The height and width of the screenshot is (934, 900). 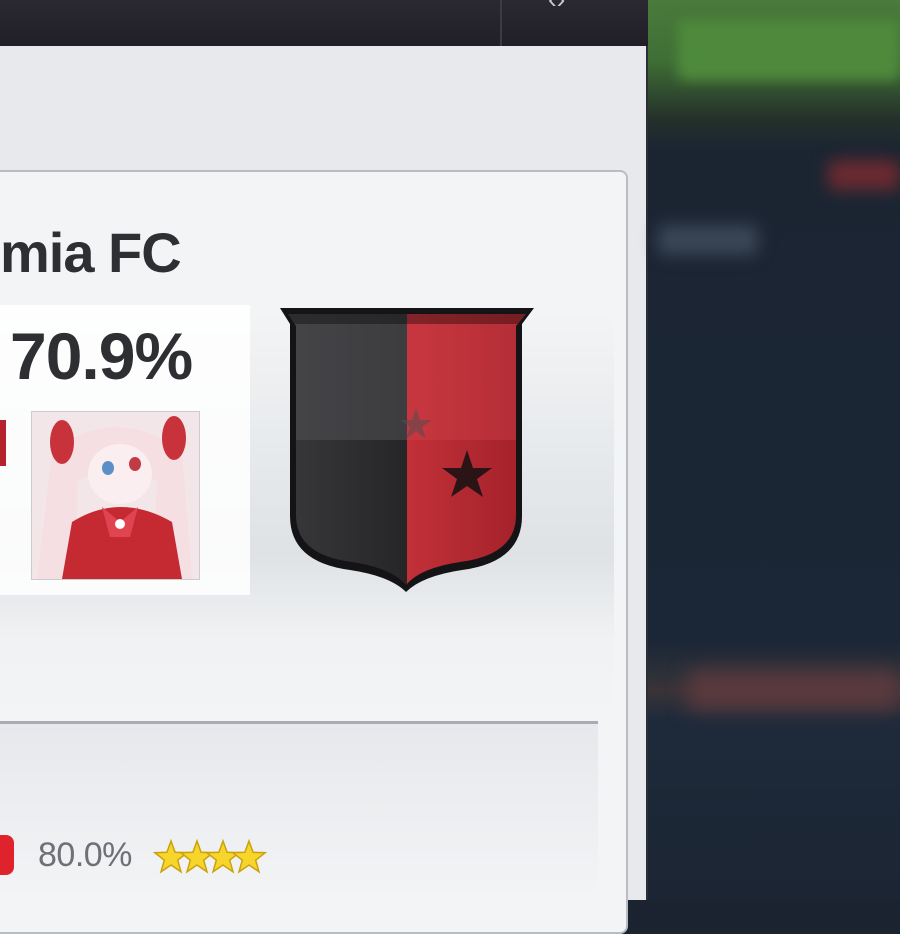 What do you see at coordinates (91, 252) in the screenshot?
I see `club-name: mia FC` at bounding box center [91, 252].